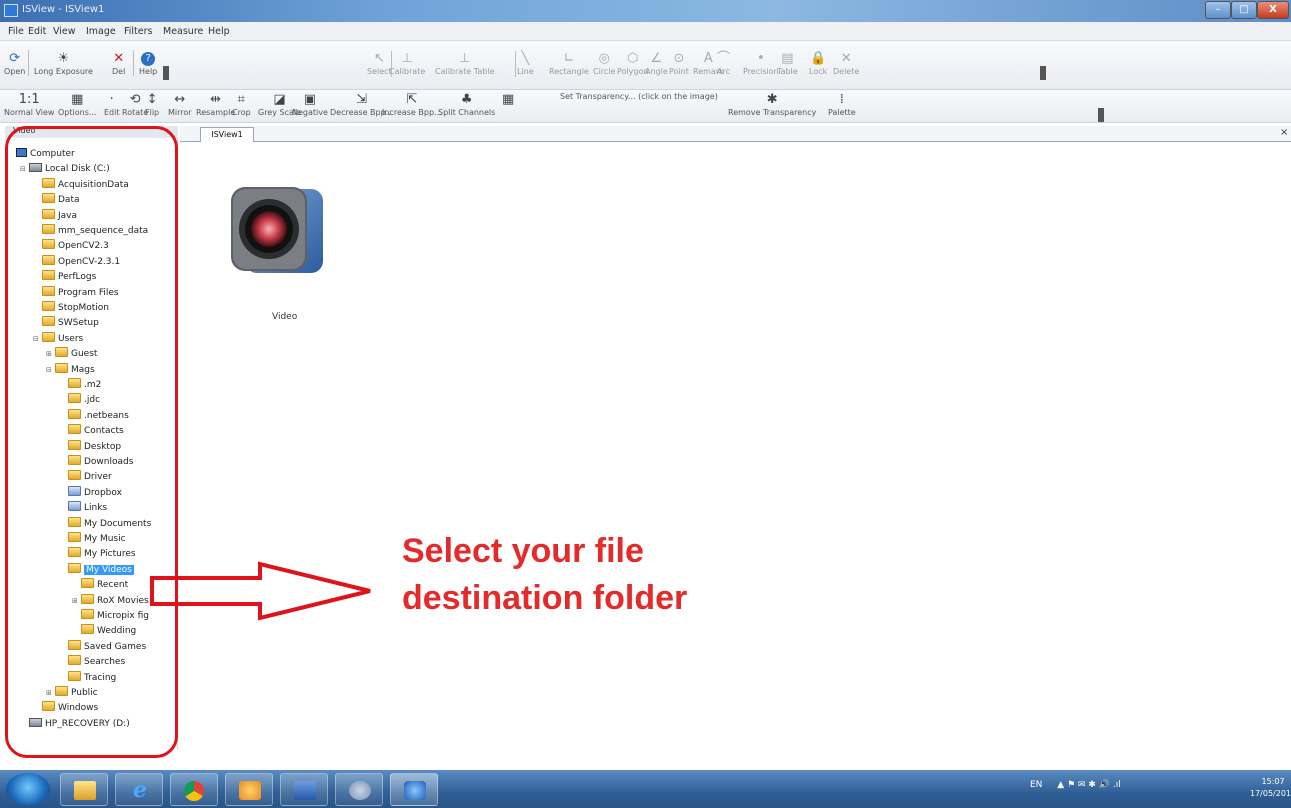 The image size is (1291, 808). Describe the element at coordinates (1244, 10) in the screenshot. I see `maximize-button: □` at that location.